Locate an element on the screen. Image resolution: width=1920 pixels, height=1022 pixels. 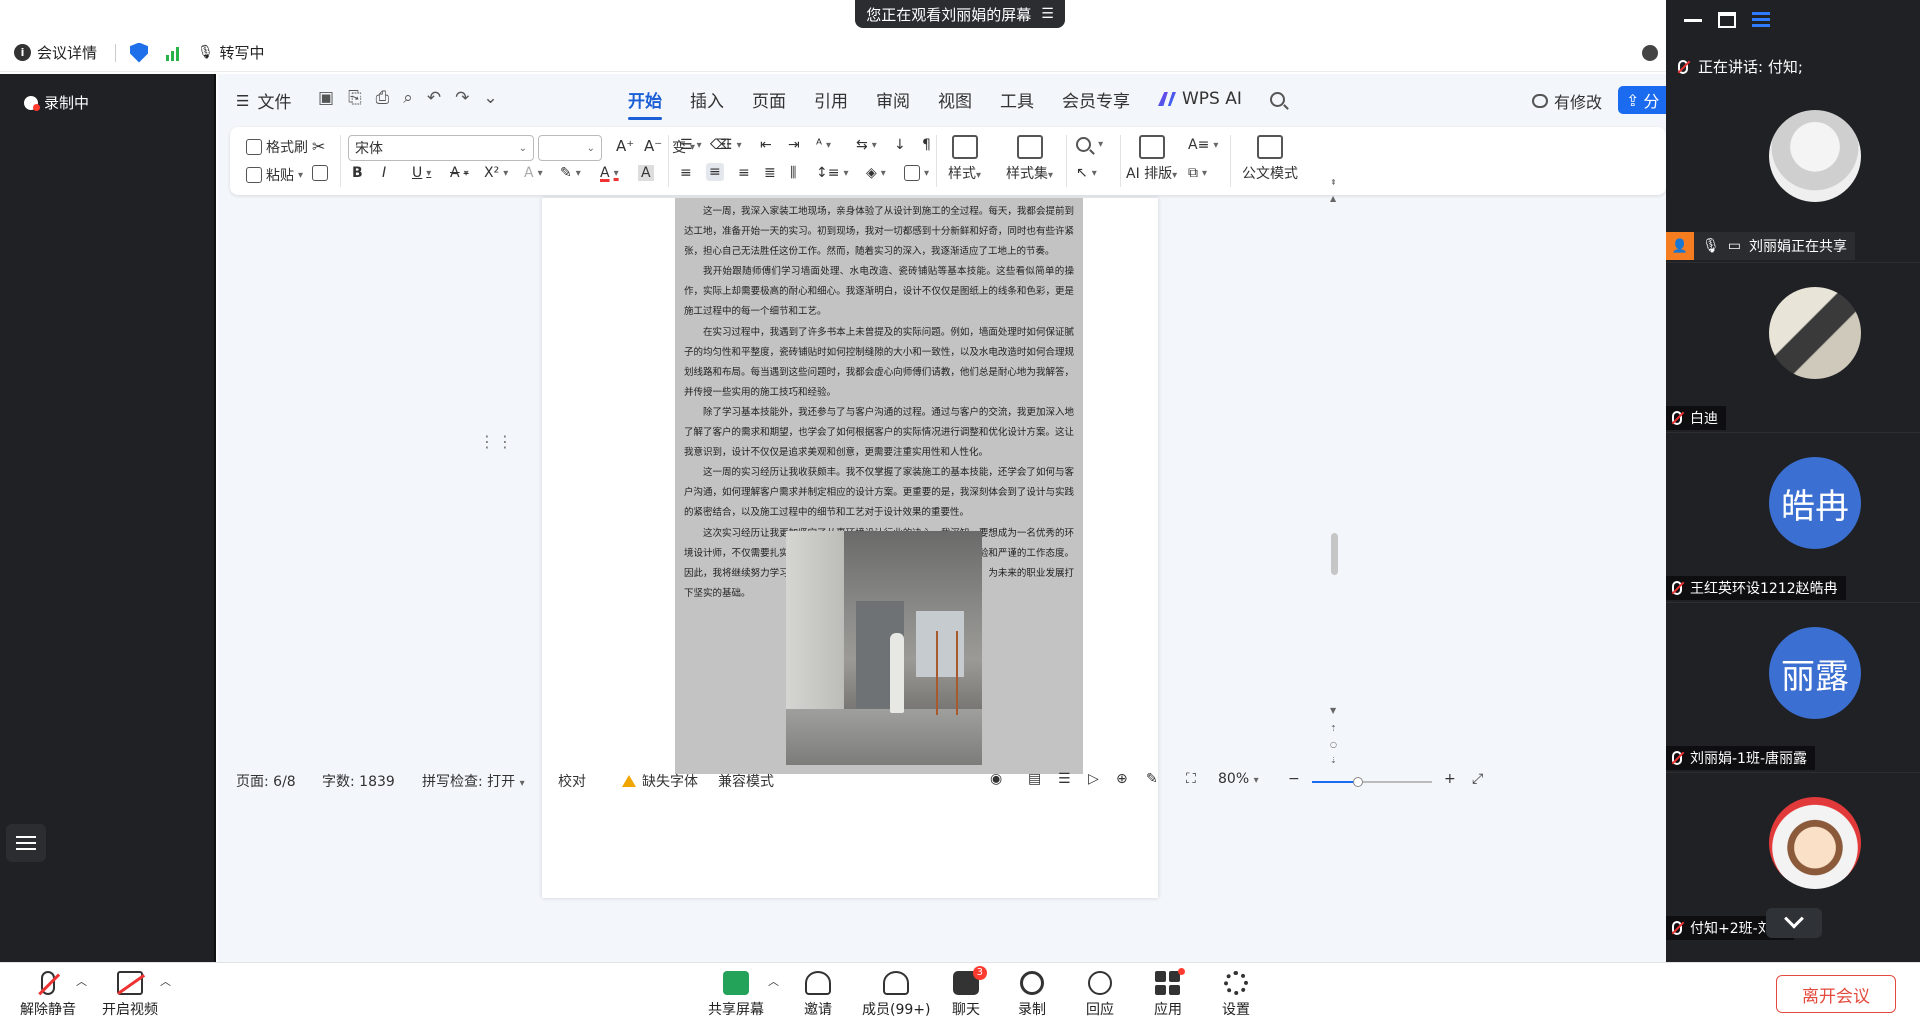
participant-tile: 白迪 is located at coordinates (1793, 346).